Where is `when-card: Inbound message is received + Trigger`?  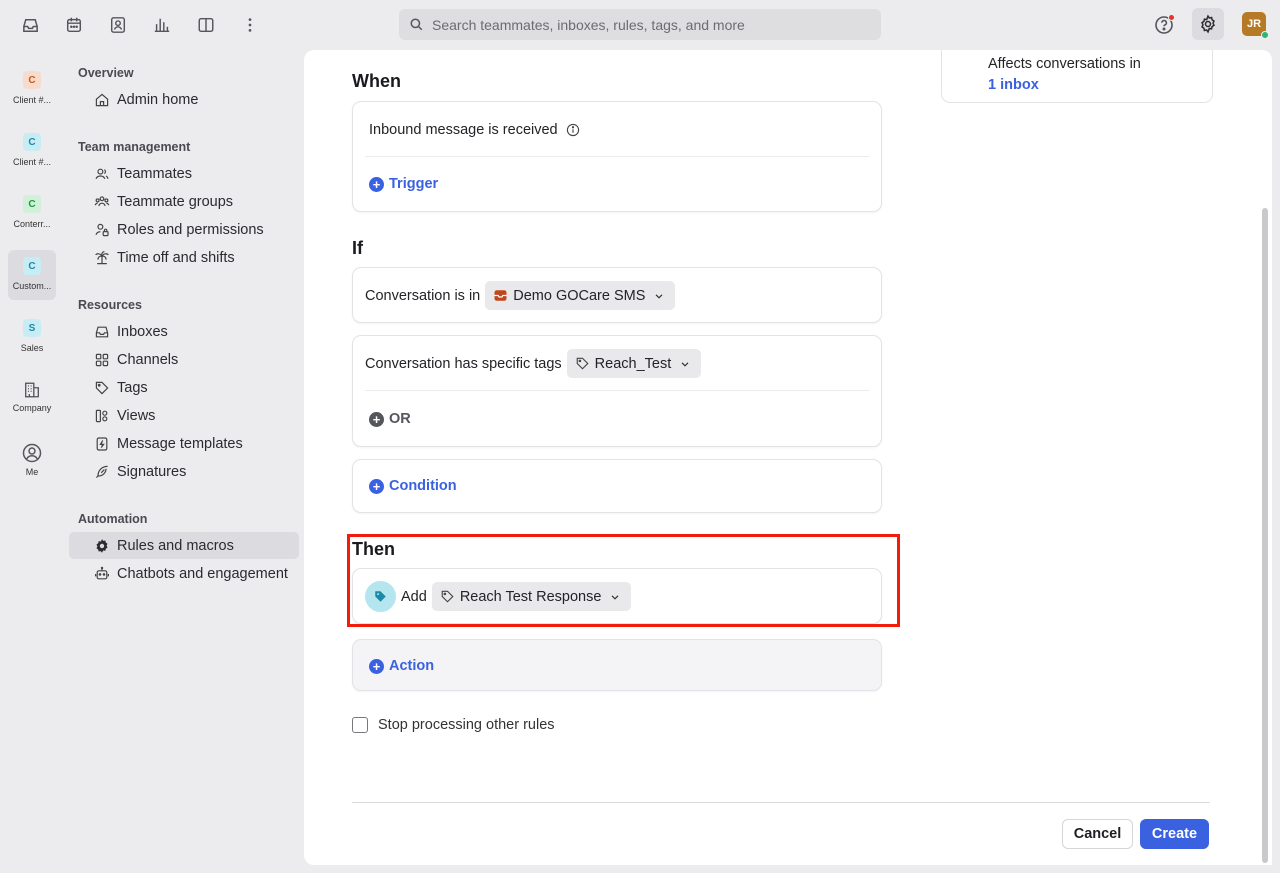 when-card: Inbound message is received + Trigger is located at coordinates (617, 156).